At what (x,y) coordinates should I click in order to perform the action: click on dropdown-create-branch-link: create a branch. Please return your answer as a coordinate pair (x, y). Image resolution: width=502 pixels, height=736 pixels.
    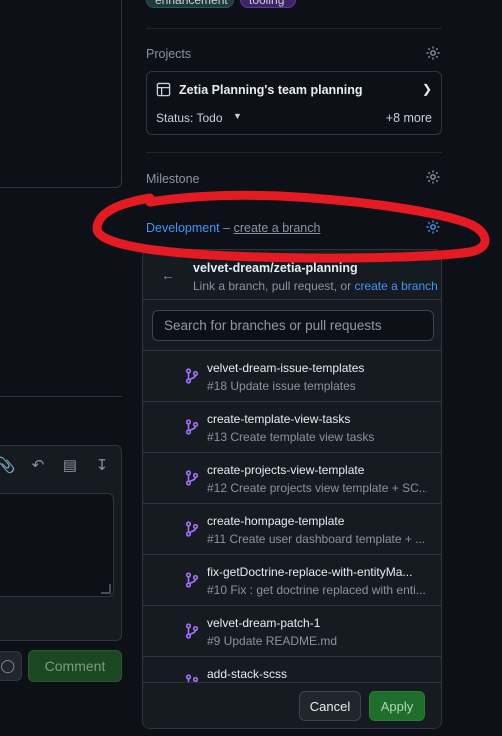
    Looking at the image, I should click on (395, 286).